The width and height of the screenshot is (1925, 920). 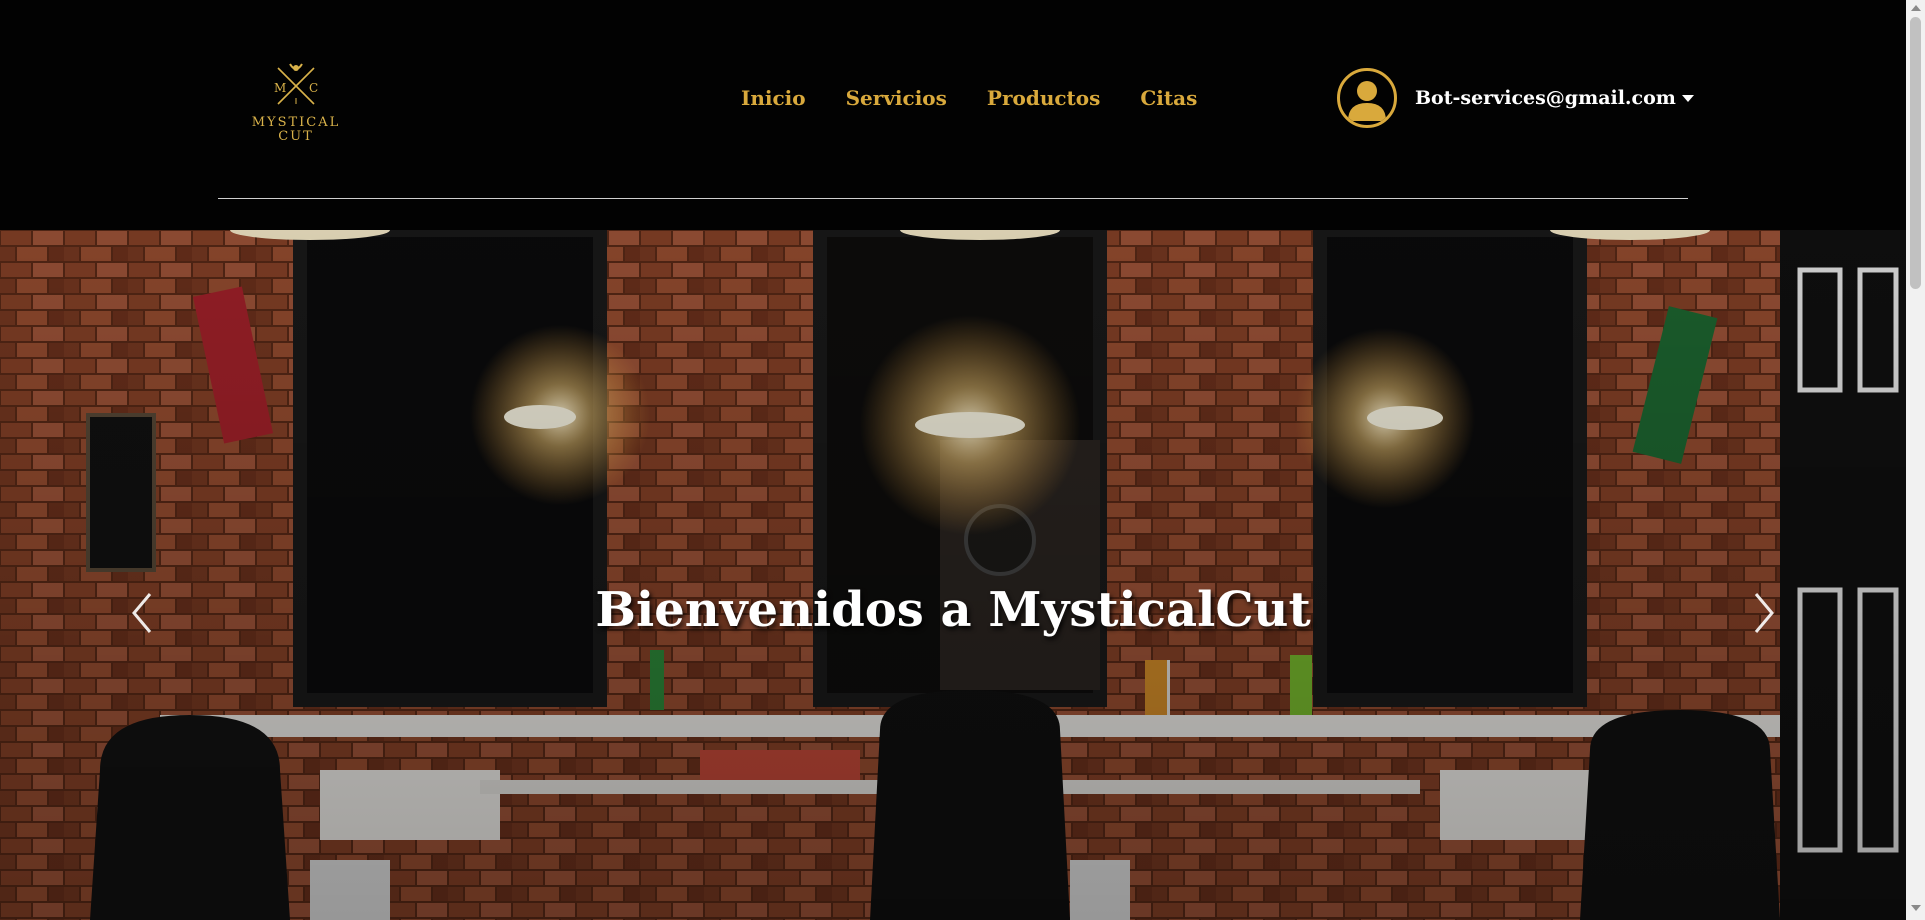 What do you see at coordinates (1043, 98) in the screenshot?
I see `nav-link-productos: Productos` at bounding box center [1043, 98].